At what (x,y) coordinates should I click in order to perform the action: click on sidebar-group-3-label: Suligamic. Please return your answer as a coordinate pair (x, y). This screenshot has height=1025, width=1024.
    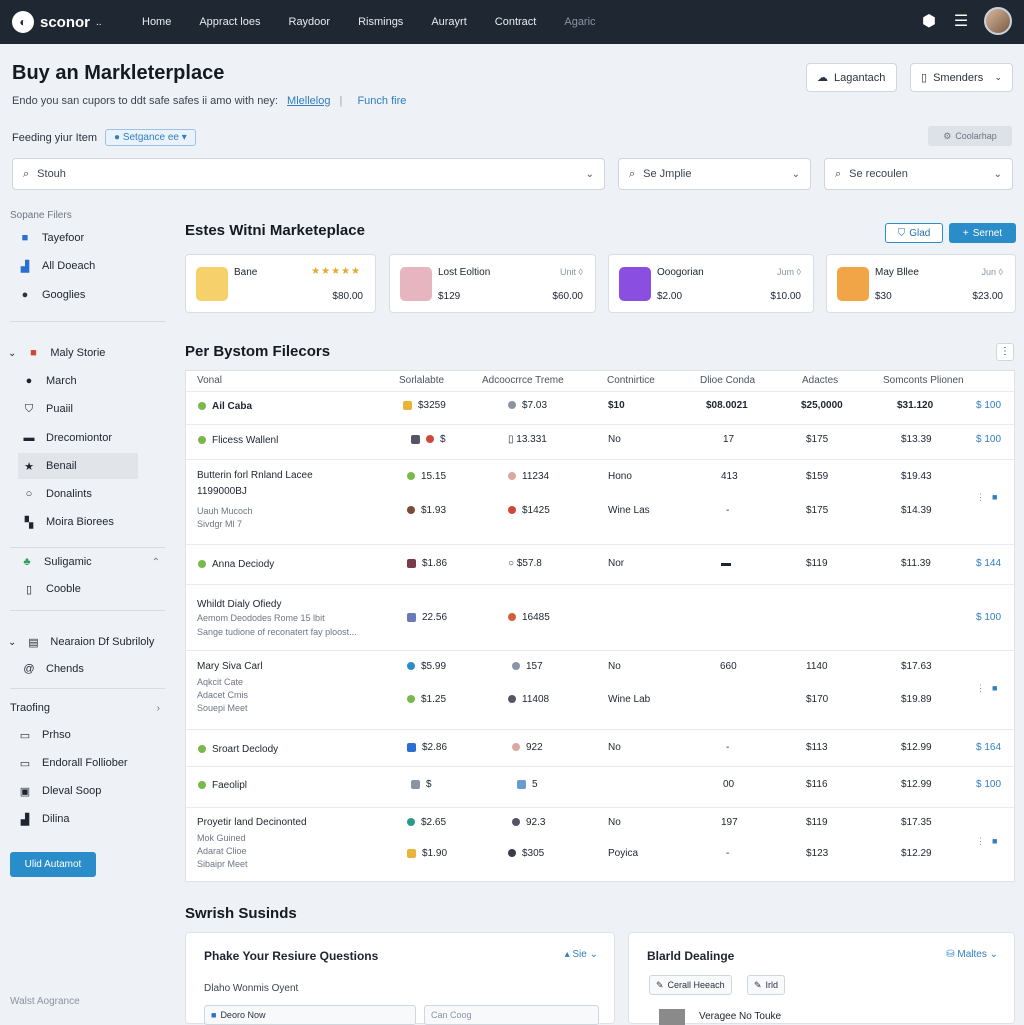
    Looking at the image, I should click on (68, 562).